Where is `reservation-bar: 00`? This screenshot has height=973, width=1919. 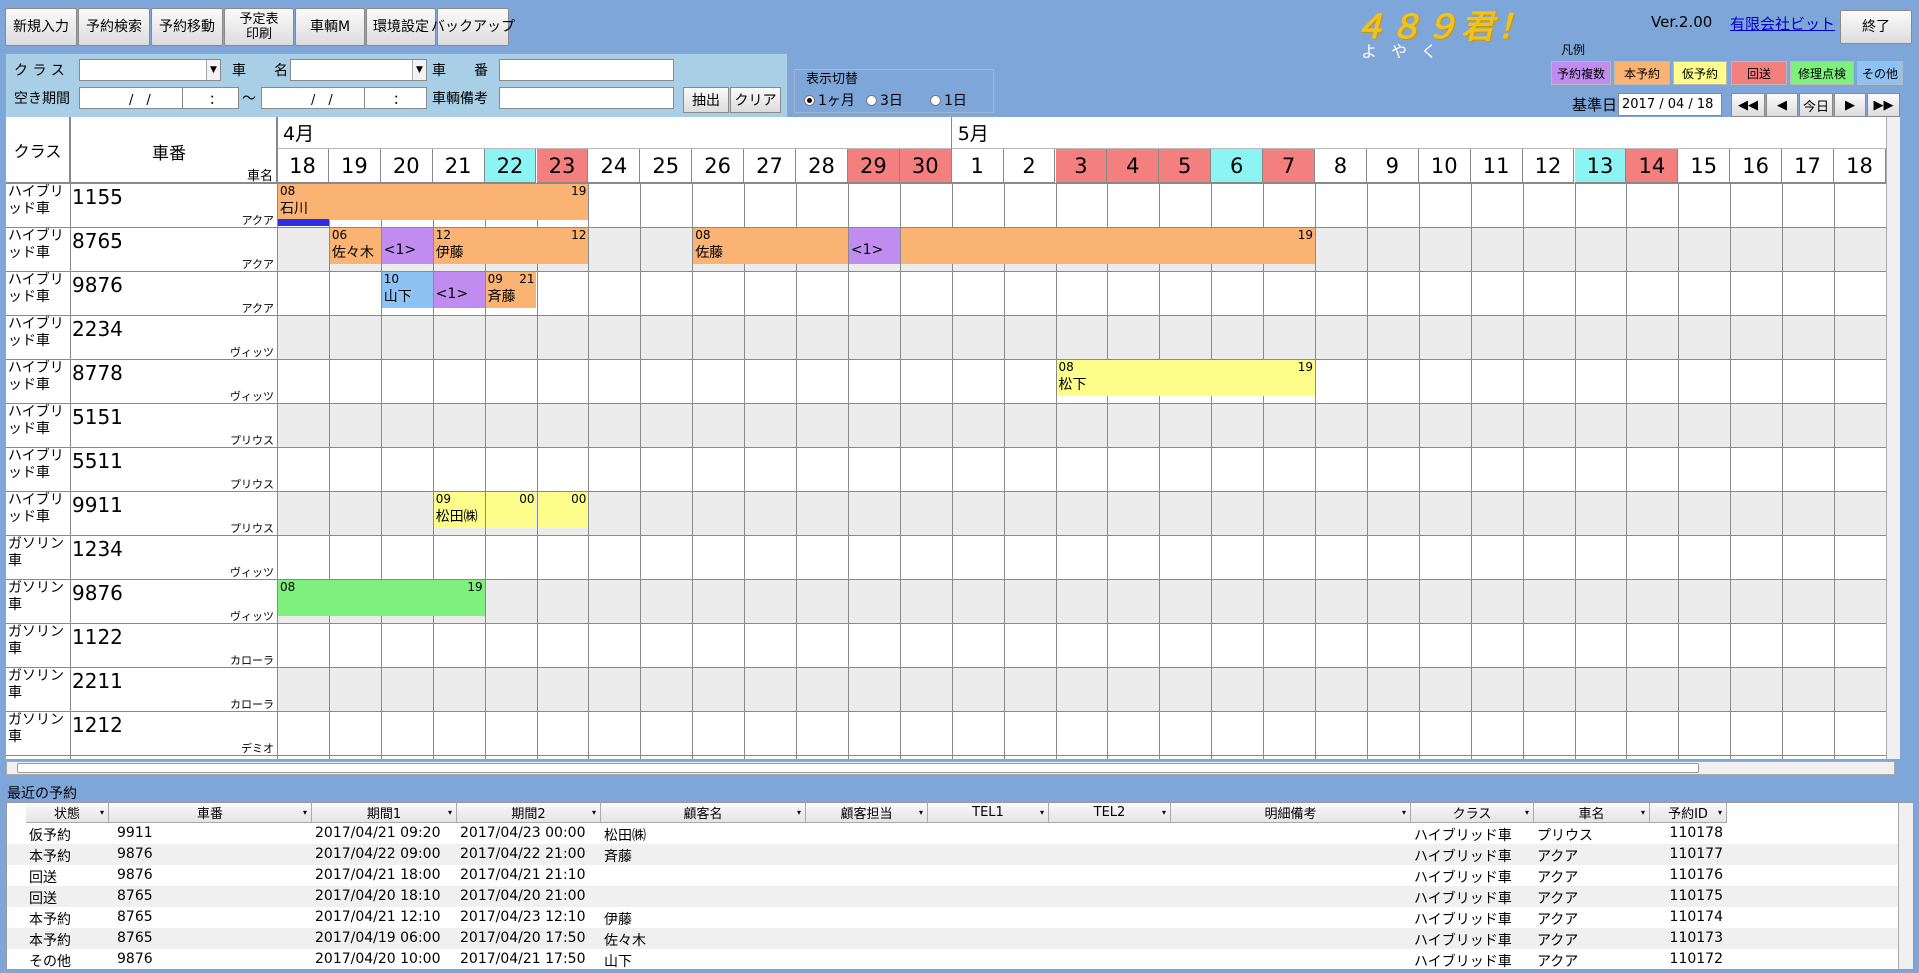
reservation-bar: 00 is located at coordinates (563, 510).